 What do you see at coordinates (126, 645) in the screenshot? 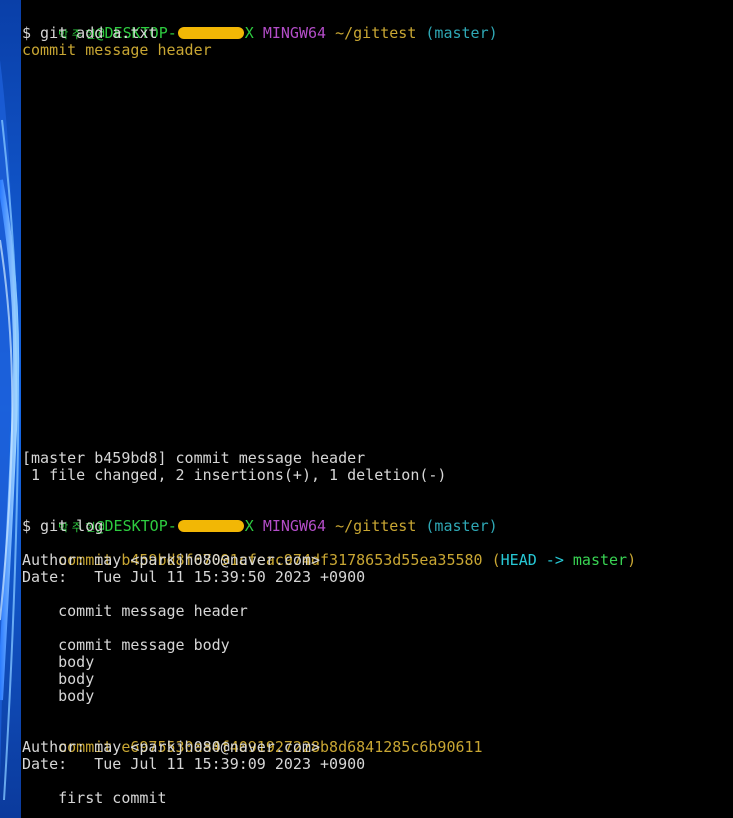
I see `log-message-line: commit message body` at bounding box center [126, 645].